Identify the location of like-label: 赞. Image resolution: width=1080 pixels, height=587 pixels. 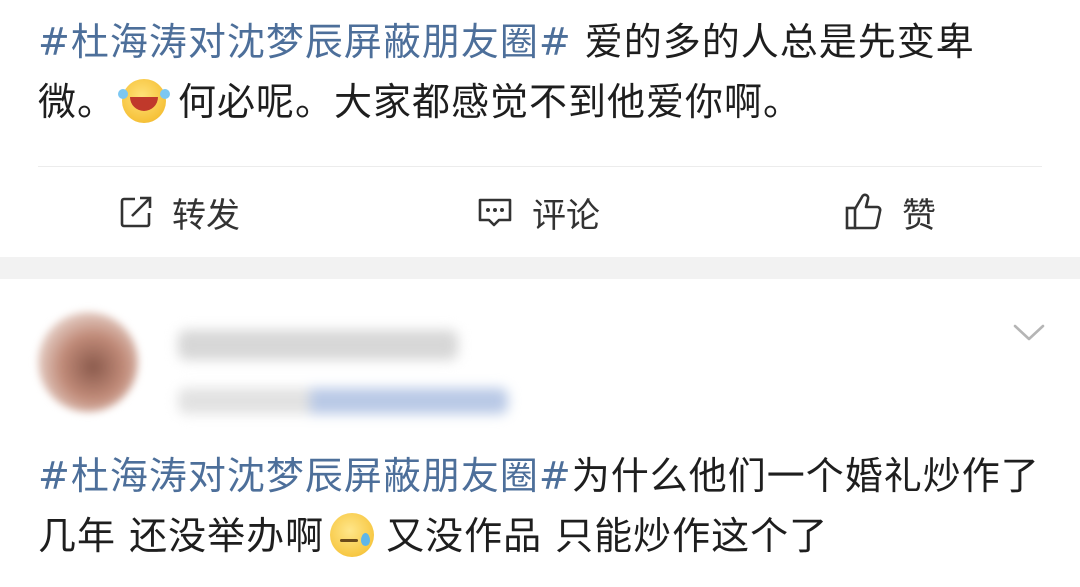
(919, 215).